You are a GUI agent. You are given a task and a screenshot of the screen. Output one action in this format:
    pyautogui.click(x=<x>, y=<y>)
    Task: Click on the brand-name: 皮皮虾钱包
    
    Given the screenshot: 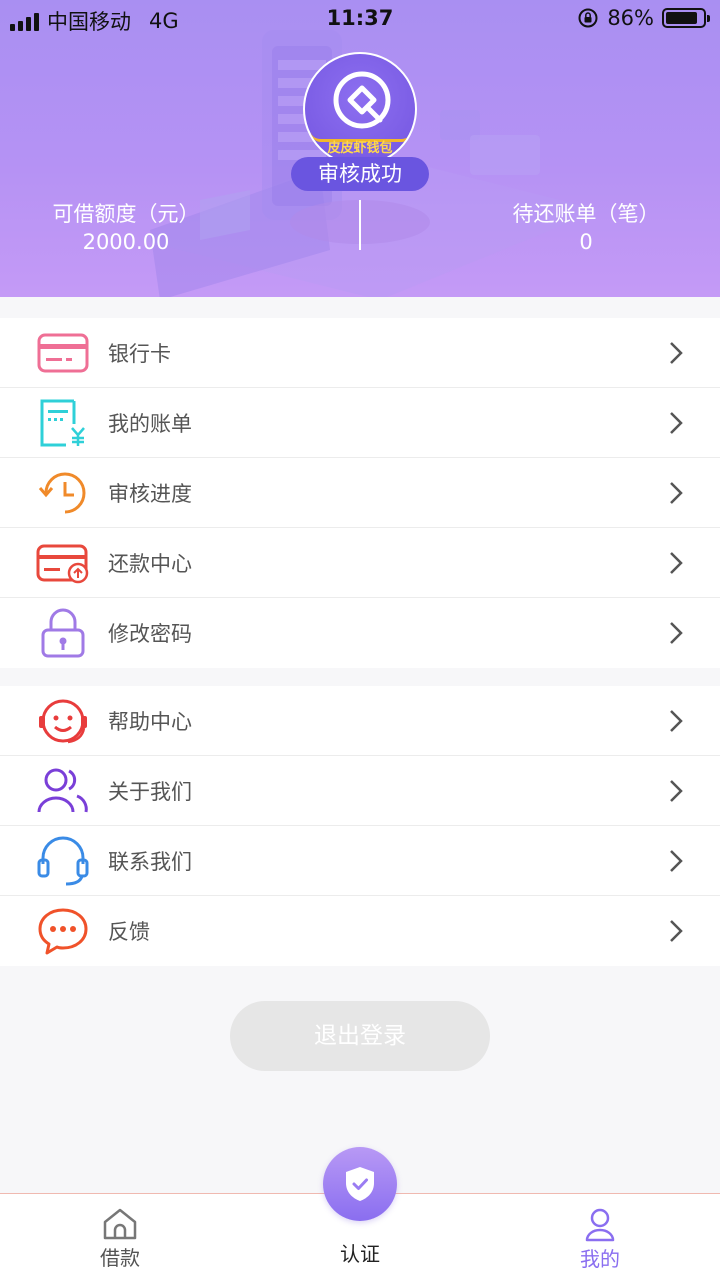 What is the action you would take?
    pyautogui.click(x=360, y=148)
    